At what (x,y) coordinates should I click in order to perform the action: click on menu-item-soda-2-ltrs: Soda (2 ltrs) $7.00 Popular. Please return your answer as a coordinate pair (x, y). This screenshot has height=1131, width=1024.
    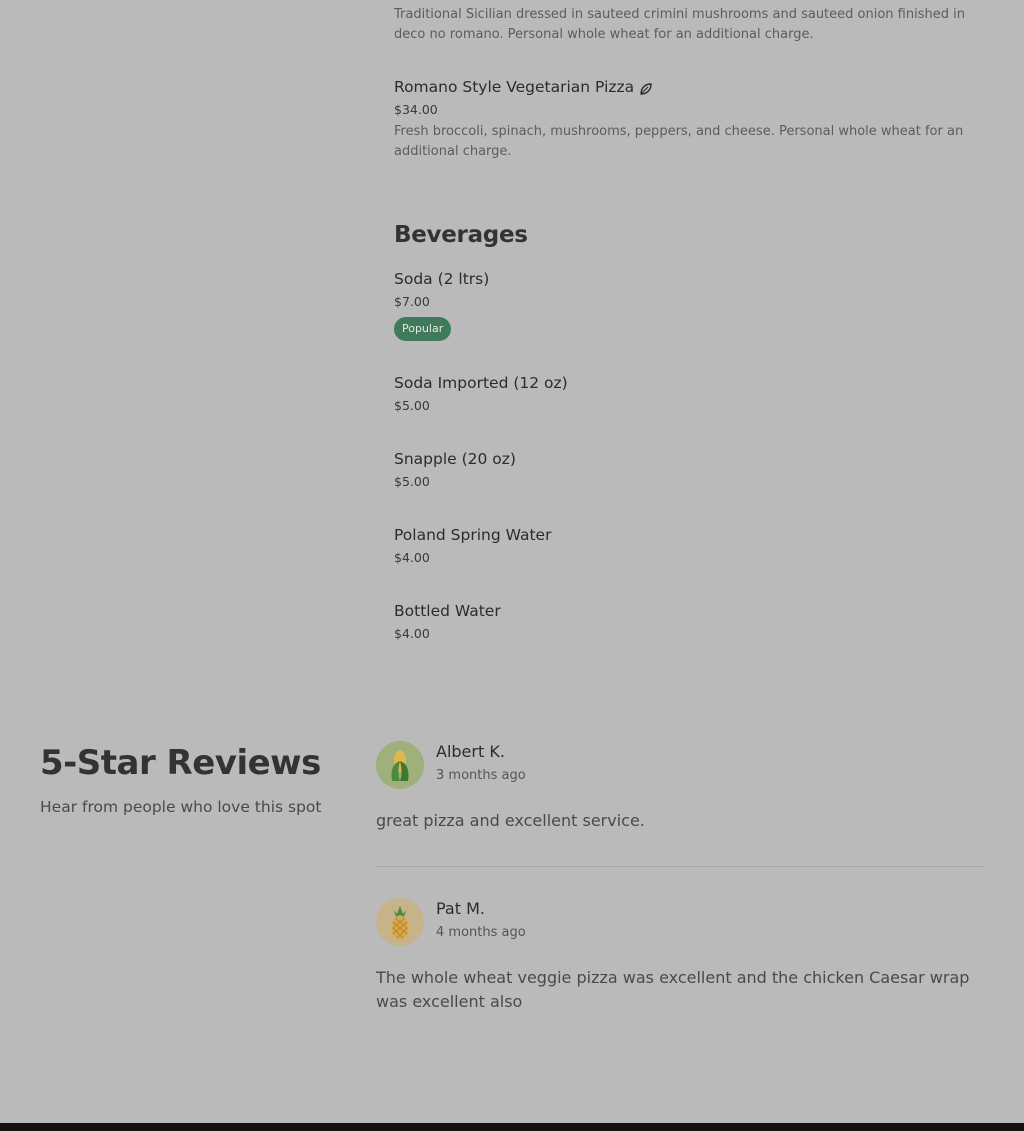
    Looking at the image, I should click on (689, 304).